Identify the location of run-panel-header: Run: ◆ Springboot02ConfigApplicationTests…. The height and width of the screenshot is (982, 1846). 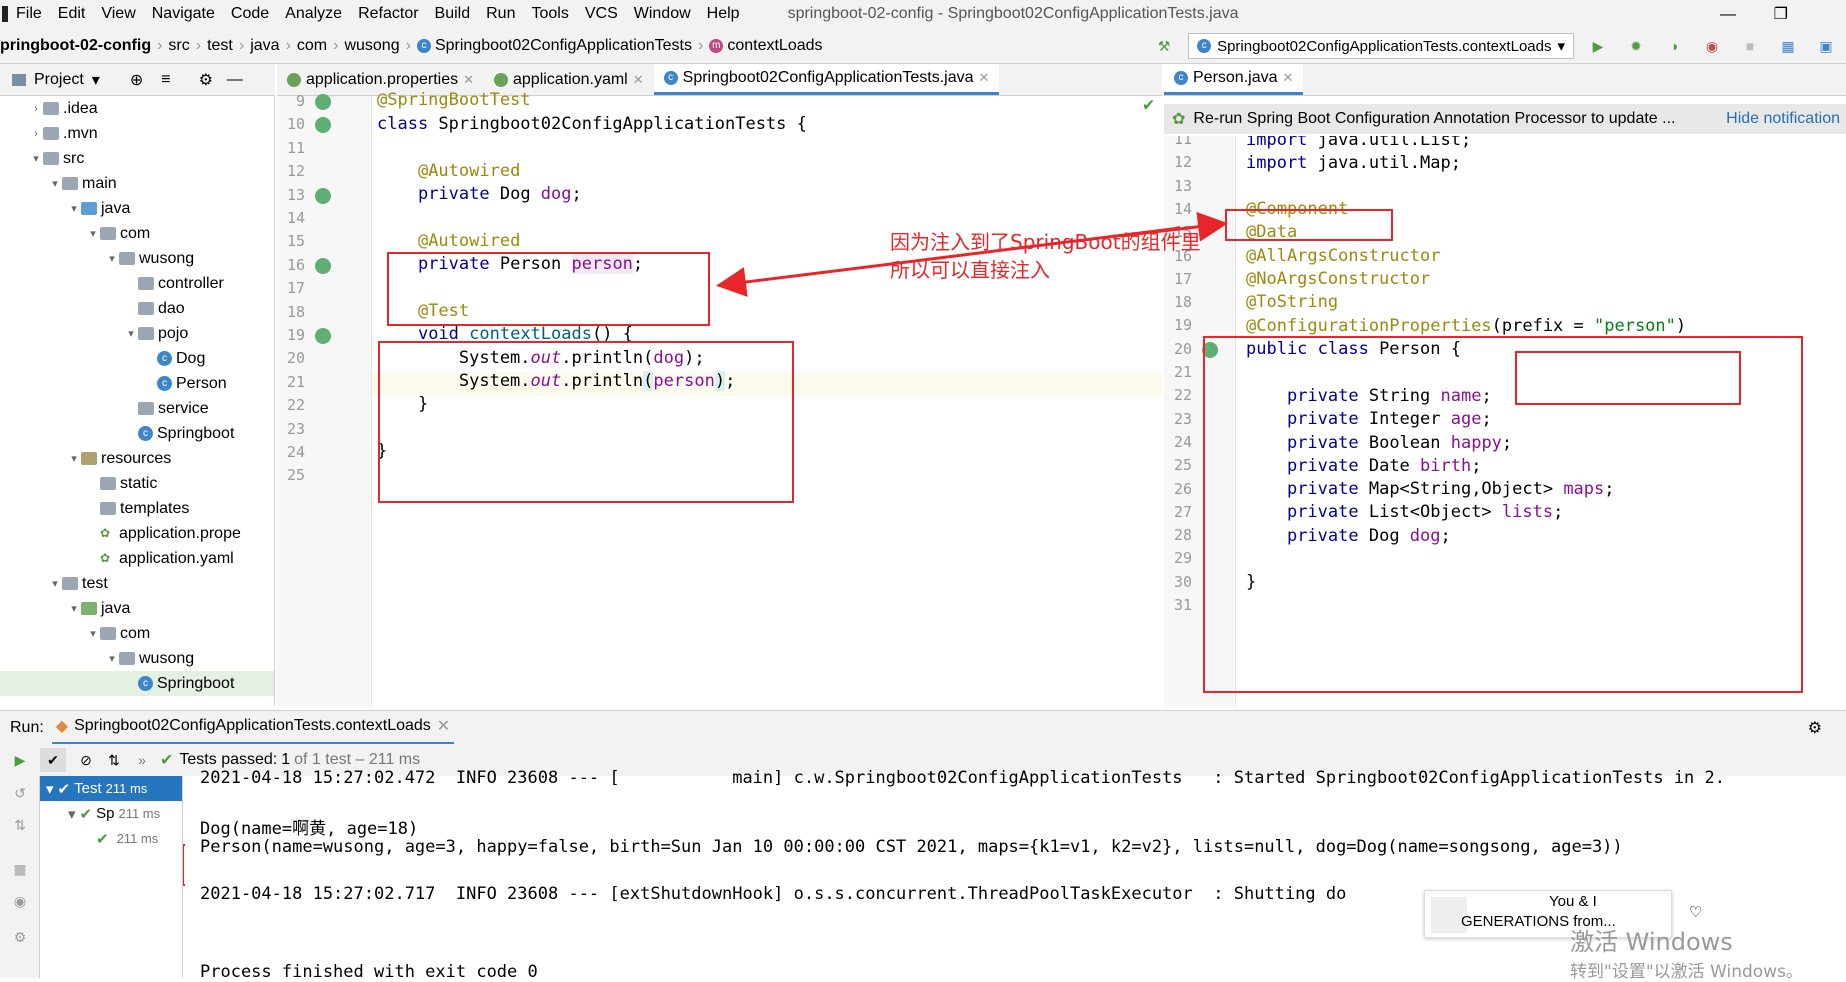
(923, 727).